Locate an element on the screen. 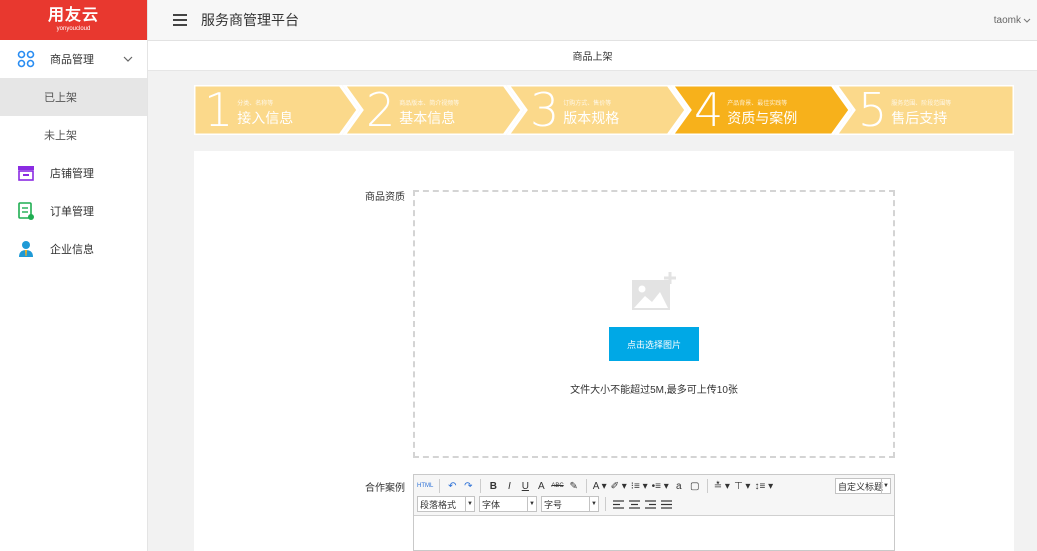 This screenshot has height=551, width=1037. user-menu: taomk is located at coordinates (1012, 20).